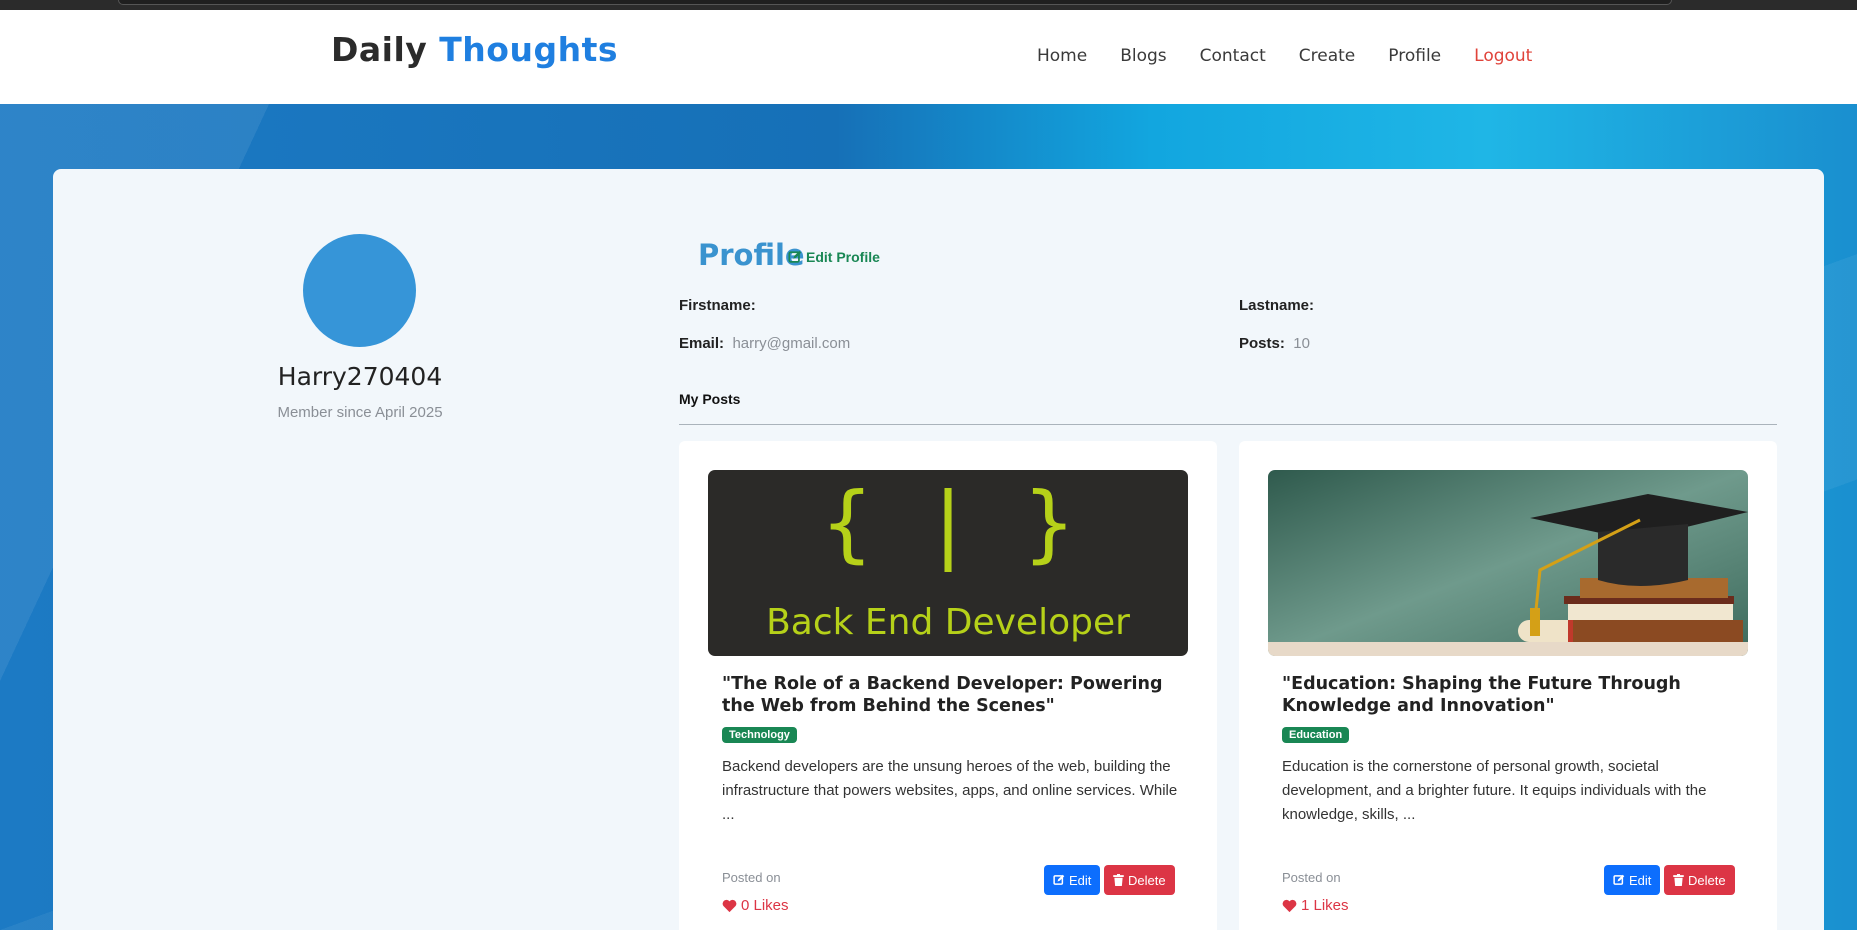 Image resolution: width=1857 pixels, height=930 pixels. I want to click on username: Harry270404, so click(360, 376).